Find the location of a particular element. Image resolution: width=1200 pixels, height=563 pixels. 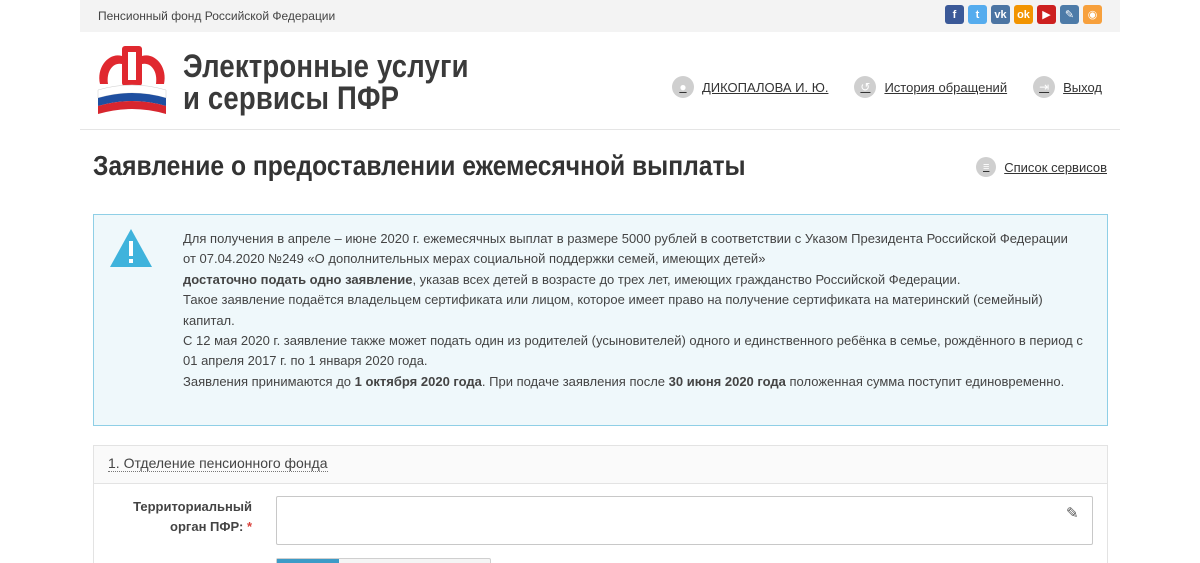

pencil-icon: ✎ is located at coordinates (1072, 513).